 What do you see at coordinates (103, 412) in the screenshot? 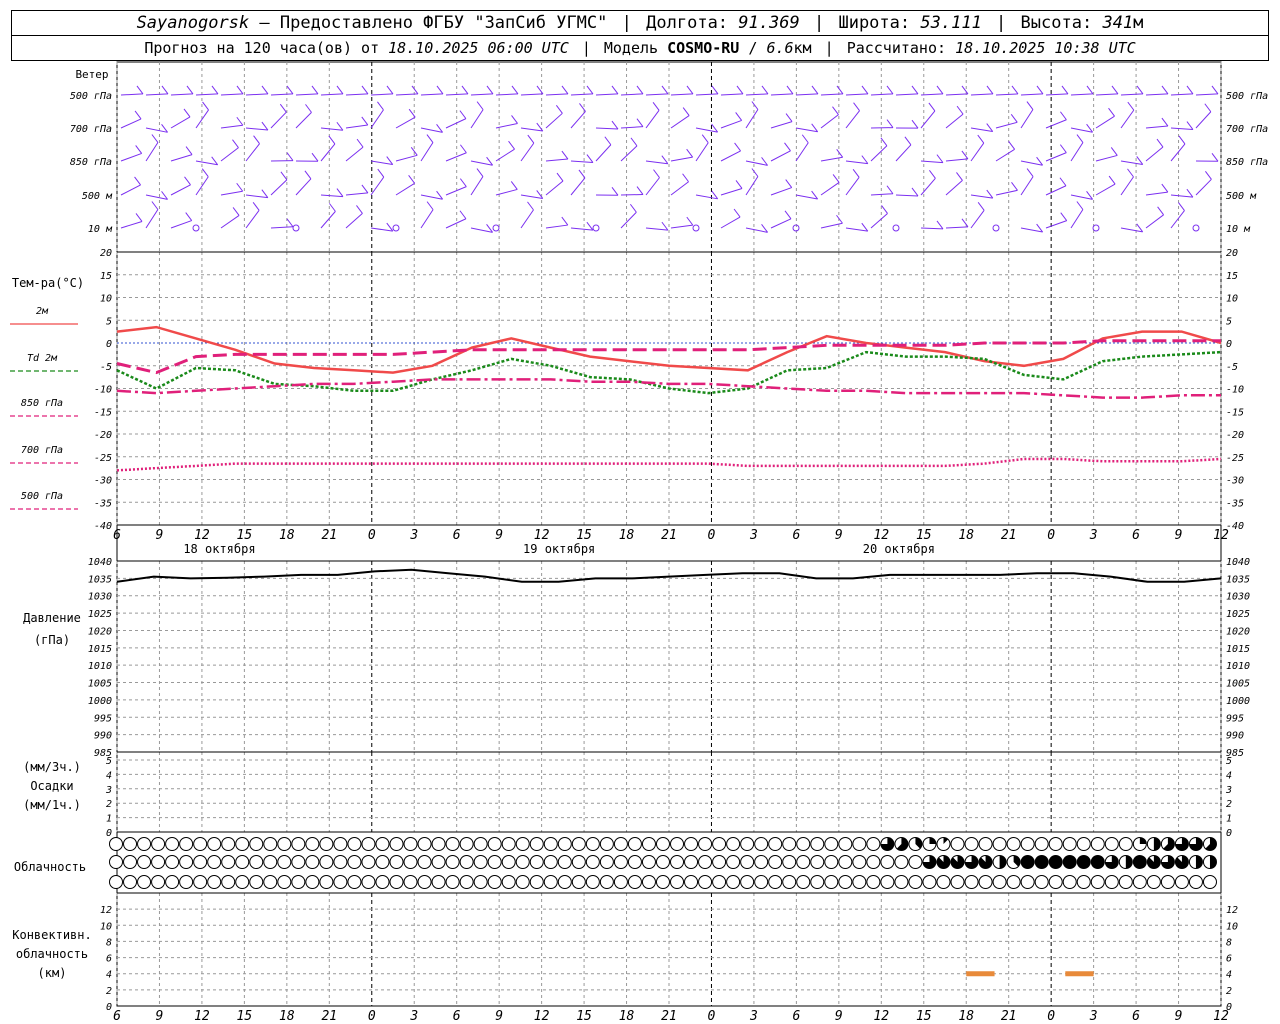
I see `temp-y-tick: -15` at bounding box center [103, 412].